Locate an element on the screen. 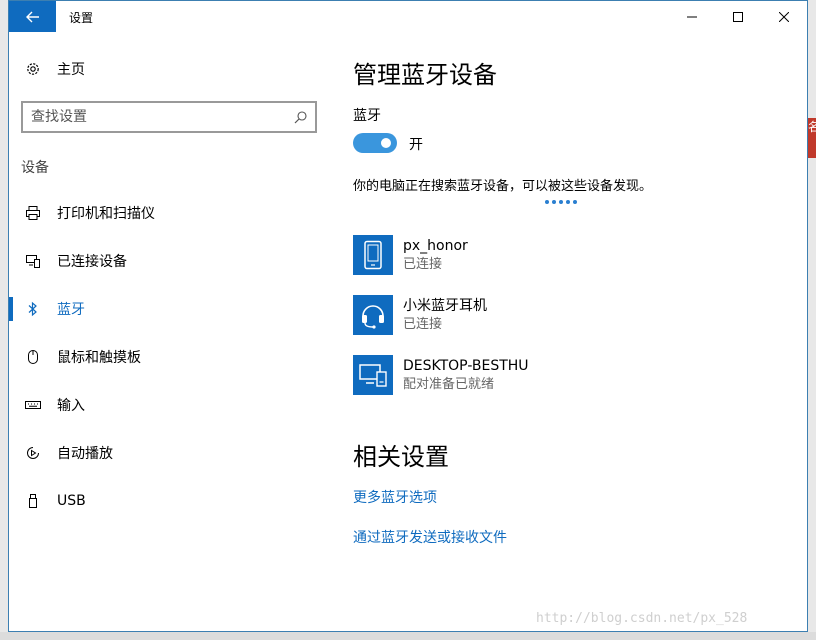  connected-devices-icon is located at coordinates (33, 261).